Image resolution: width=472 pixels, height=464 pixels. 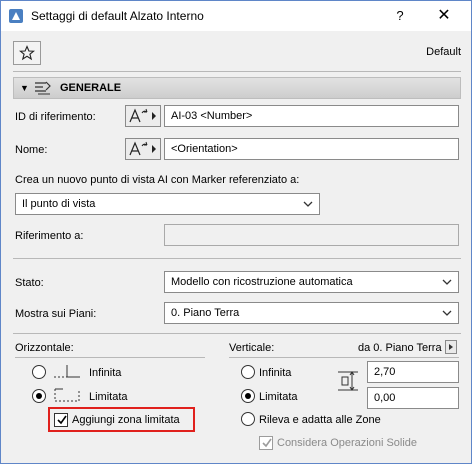 I want to click on reference-to-label: Riferimento a:, so click(x=49, y=236).